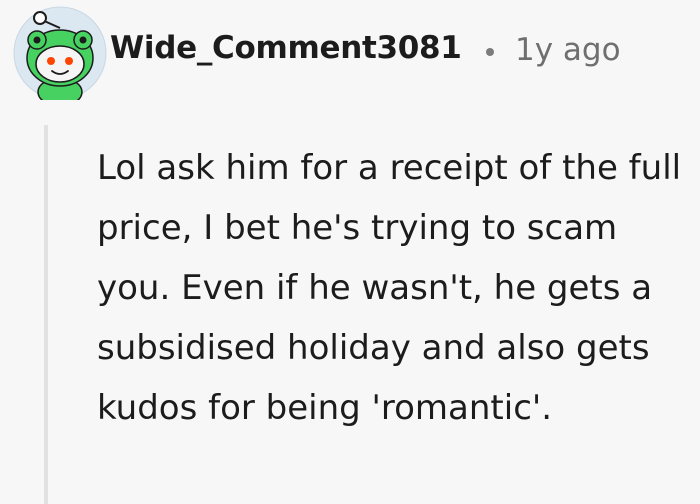 The height and width of the screenshot is (504, 700). What do you see at coordinates (46, 314) in the screenshot?
I see `thread-line` at bounding box center [46, 314].